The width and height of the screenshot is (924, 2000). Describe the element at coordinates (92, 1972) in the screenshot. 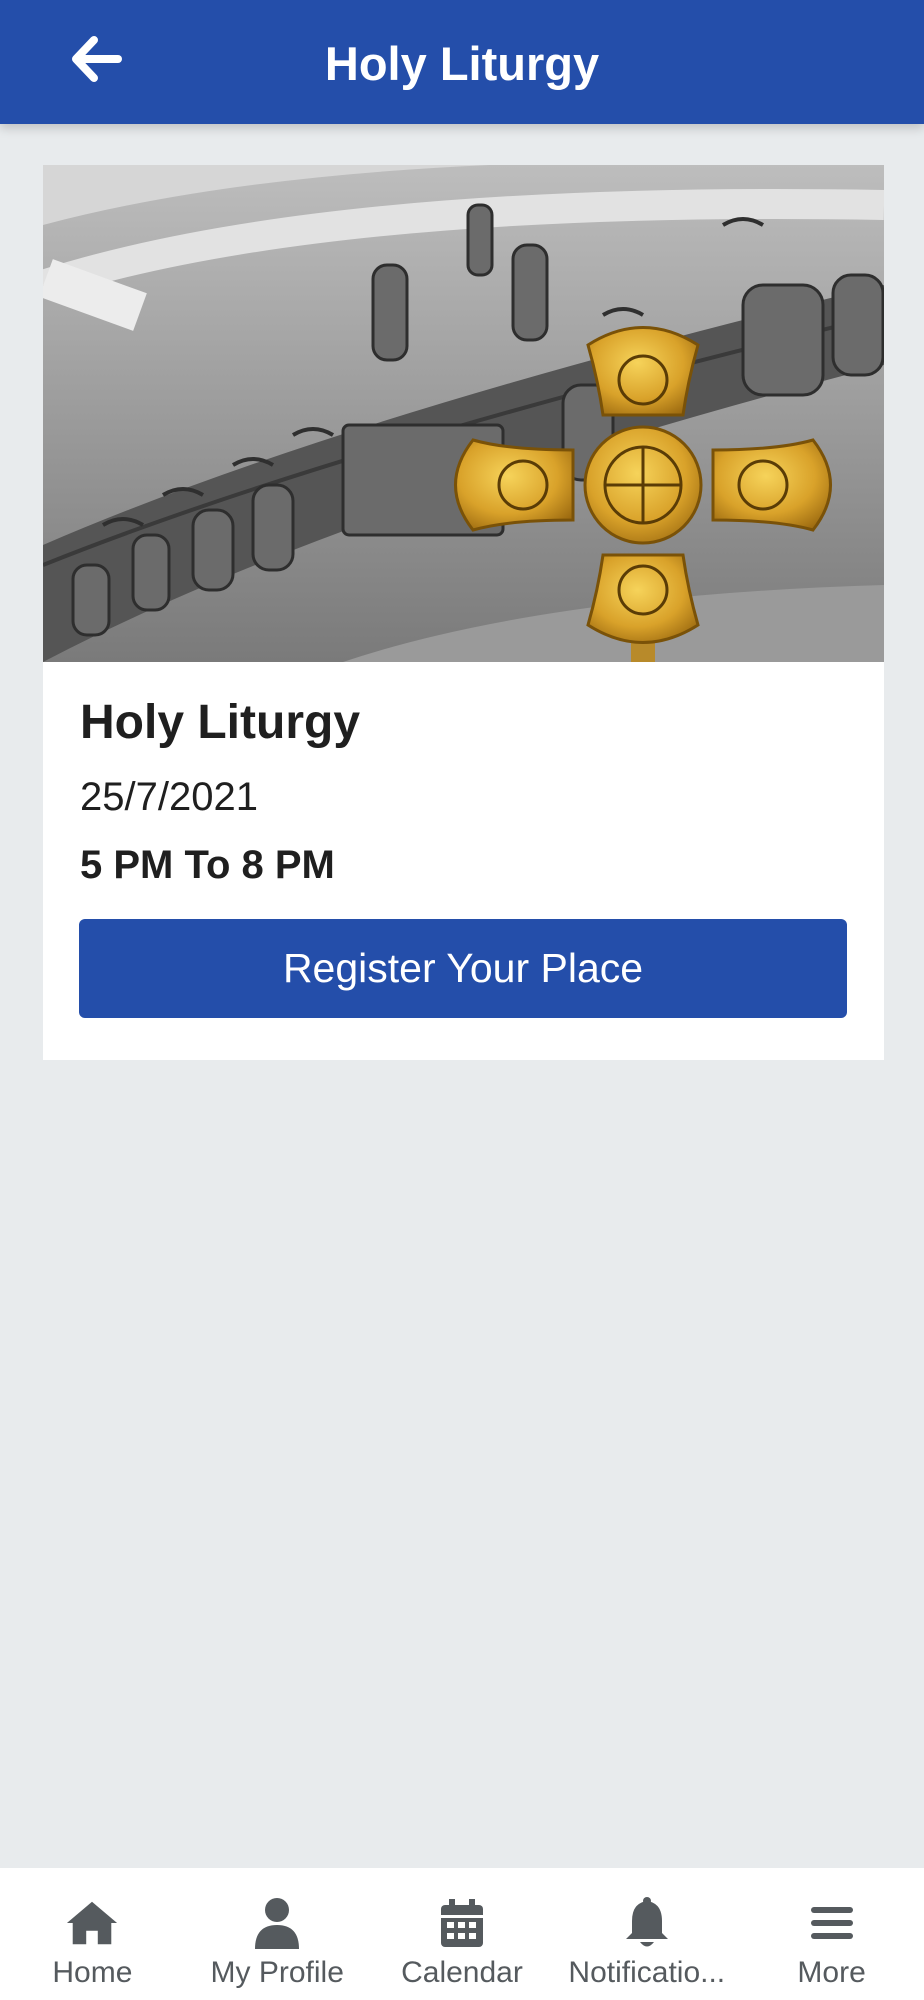

I see `nav-label-home: Home` at that location.